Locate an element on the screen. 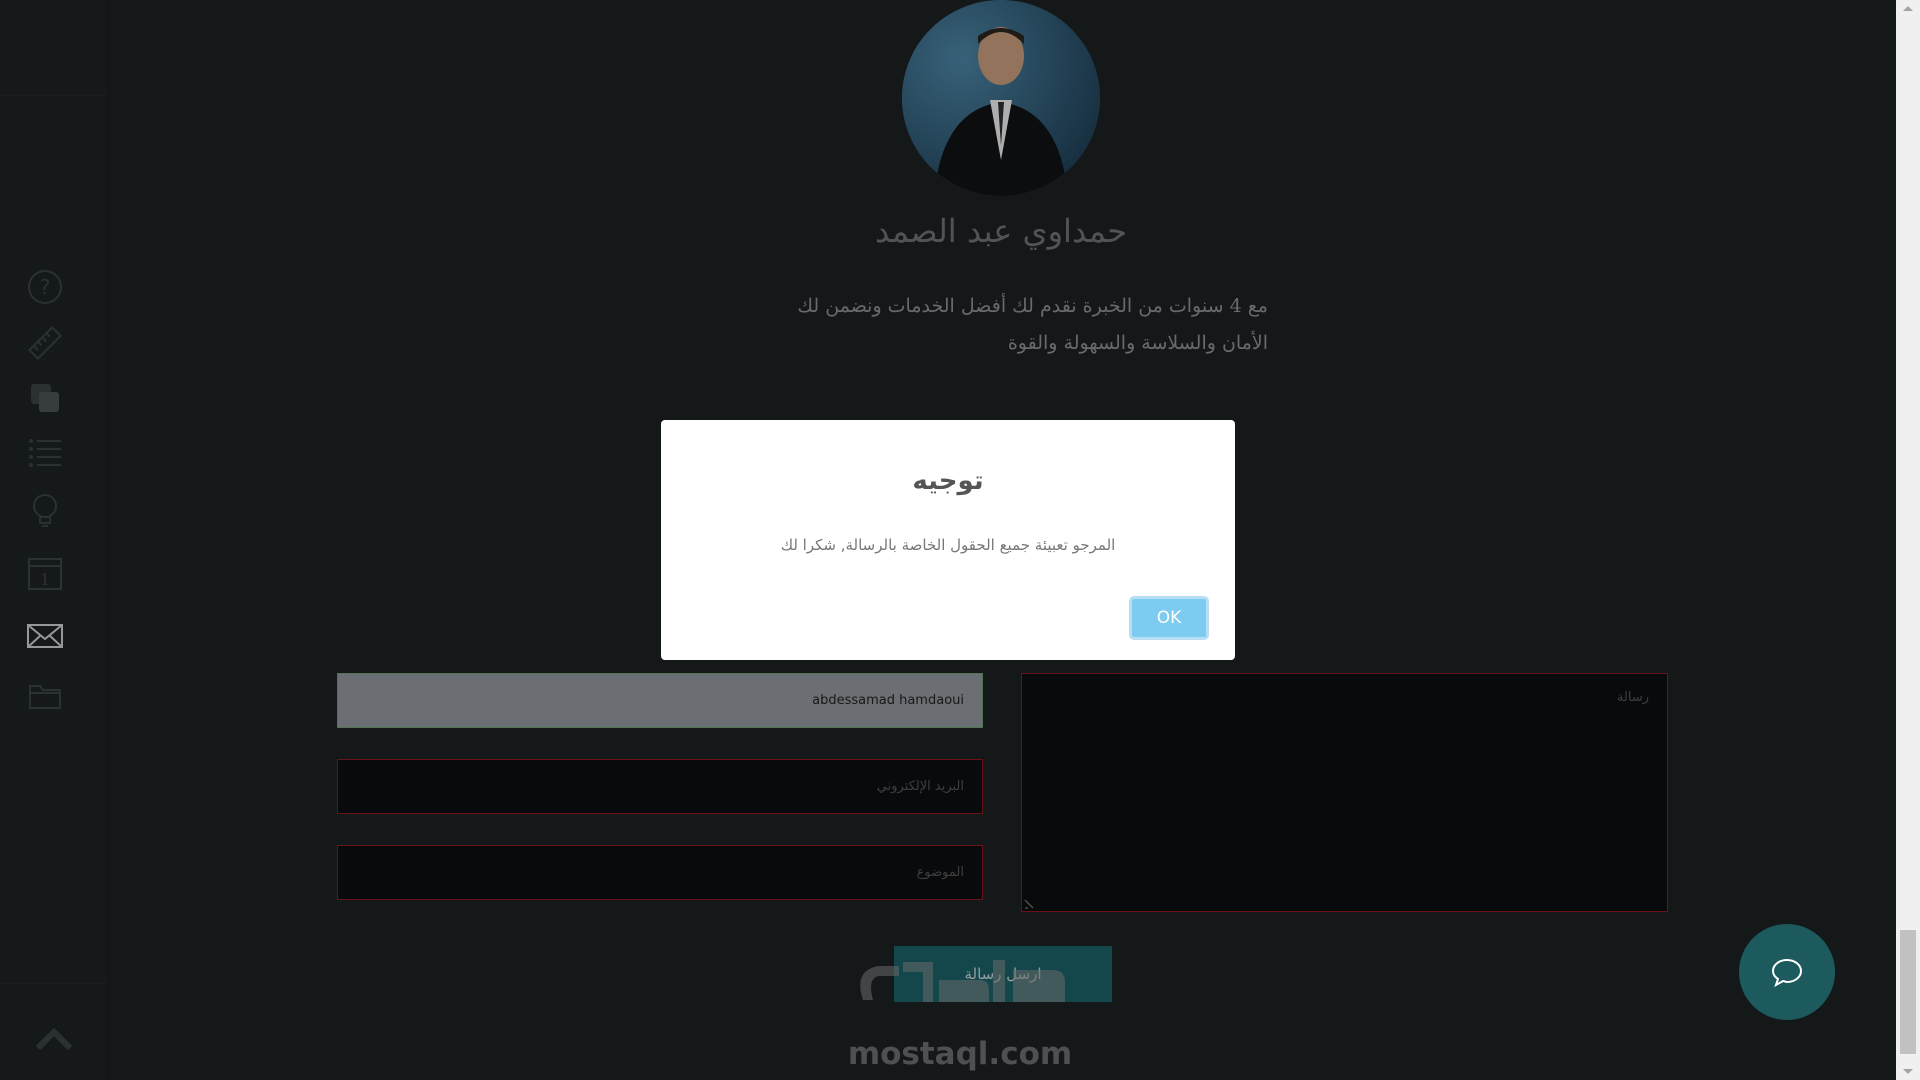 The image size is (1920, 1080). page-scrollbar is located at coordinates (1908, 540).